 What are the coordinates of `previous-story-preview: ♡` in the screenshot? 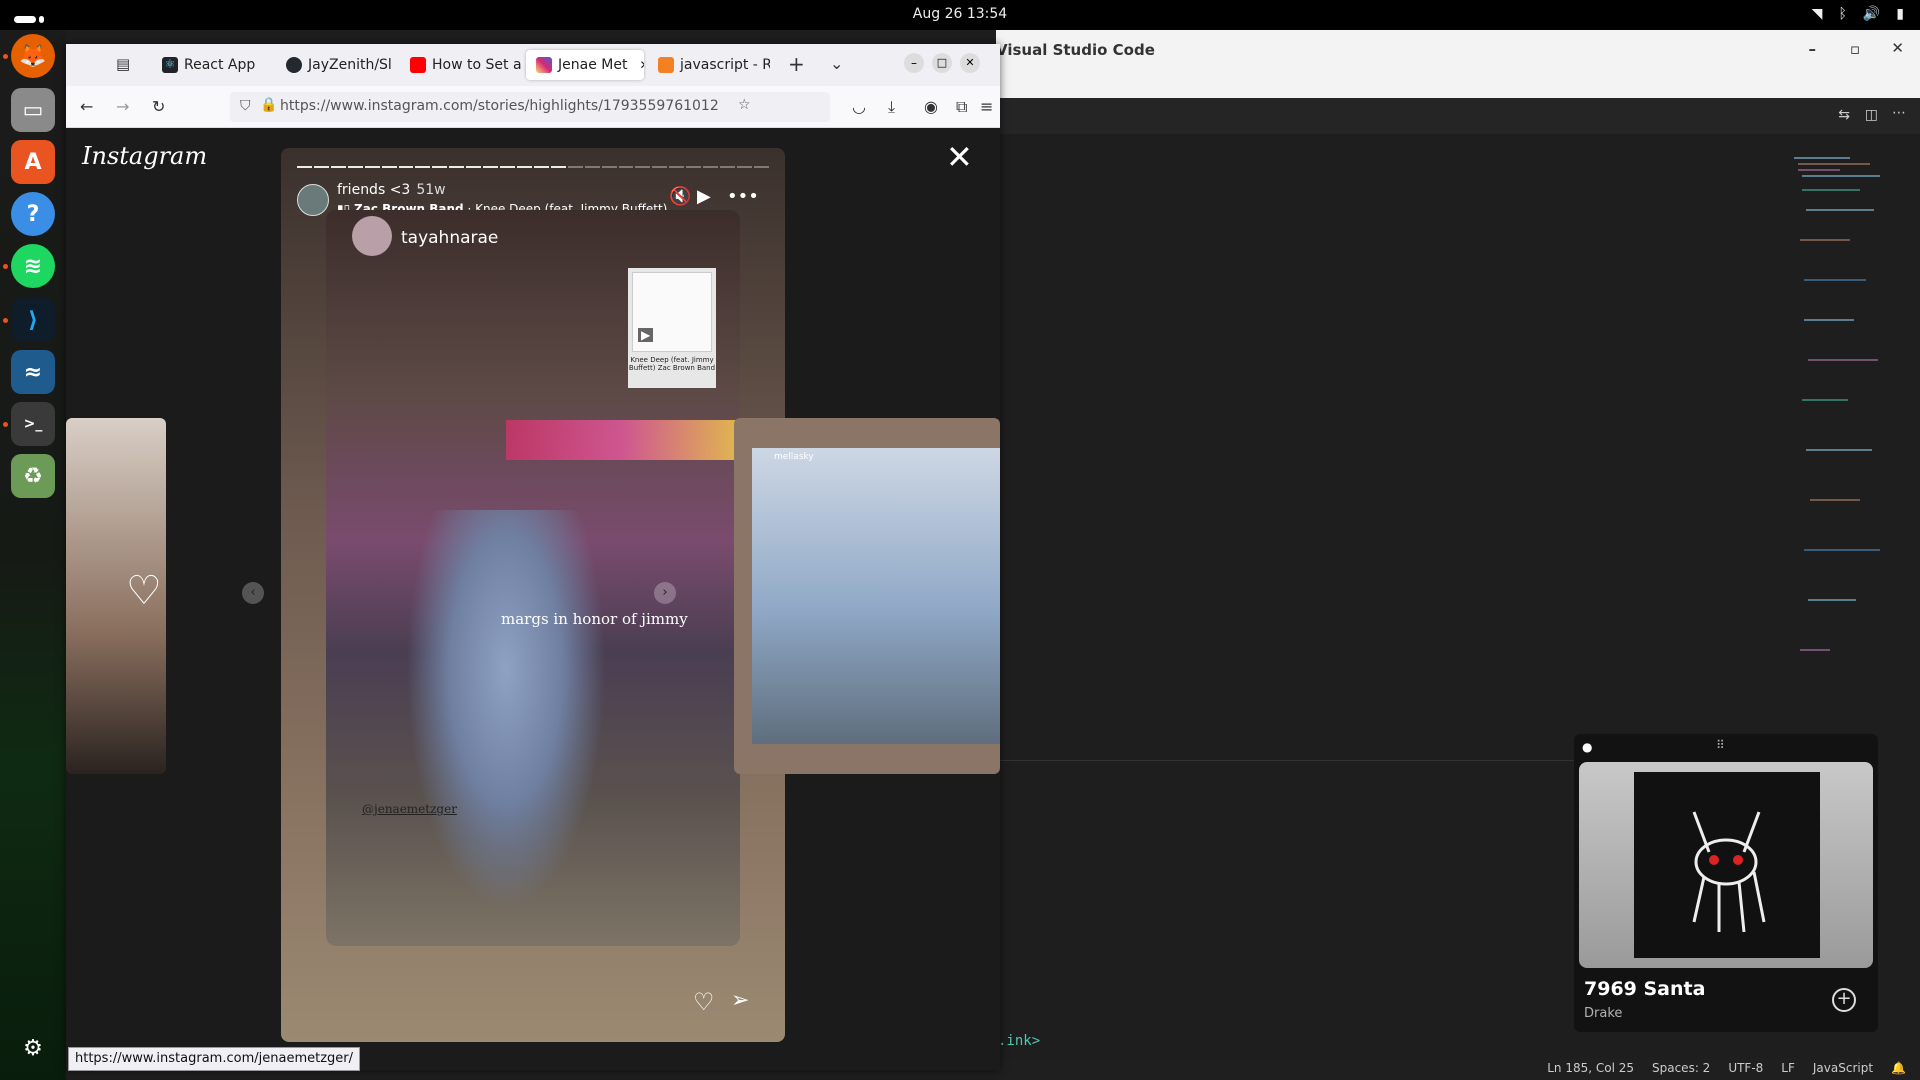 It's located at (116, 596).